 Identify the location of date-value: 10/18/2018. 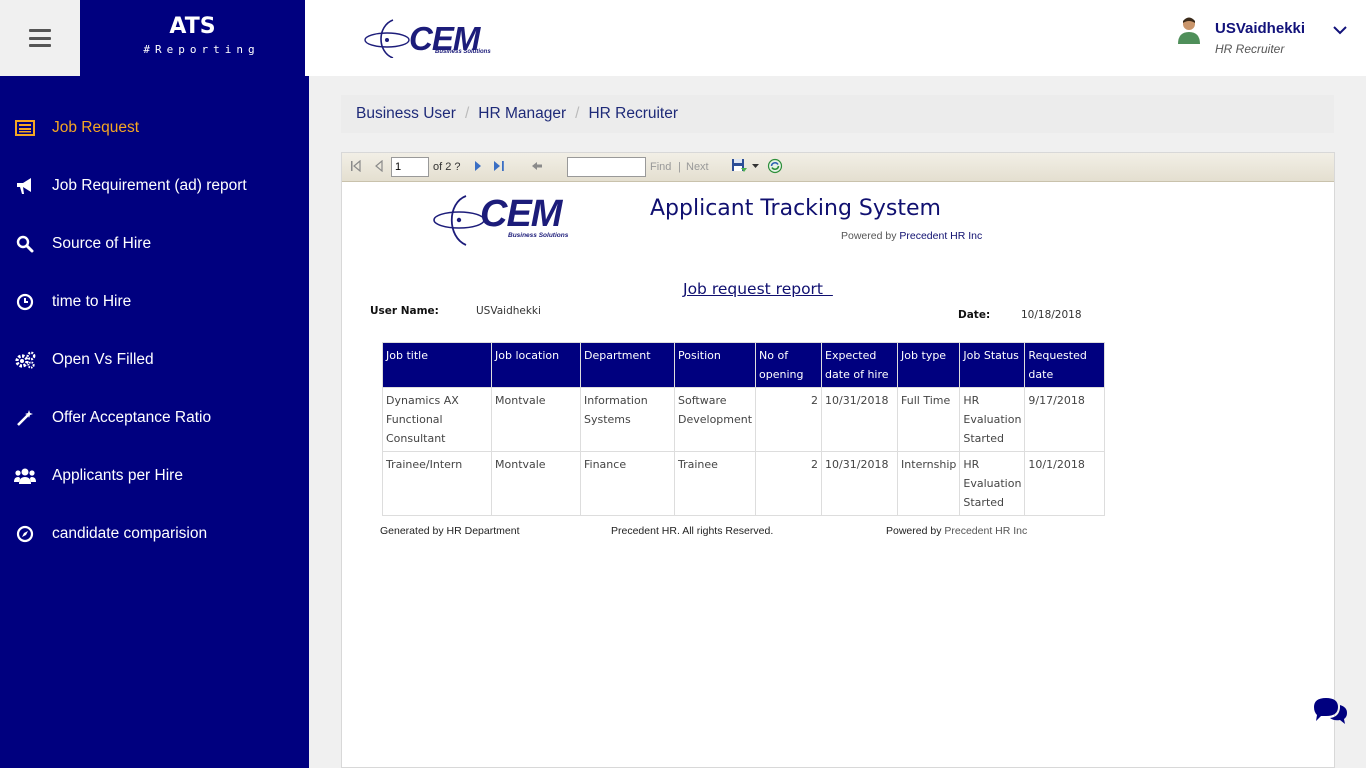
(1051, 315).